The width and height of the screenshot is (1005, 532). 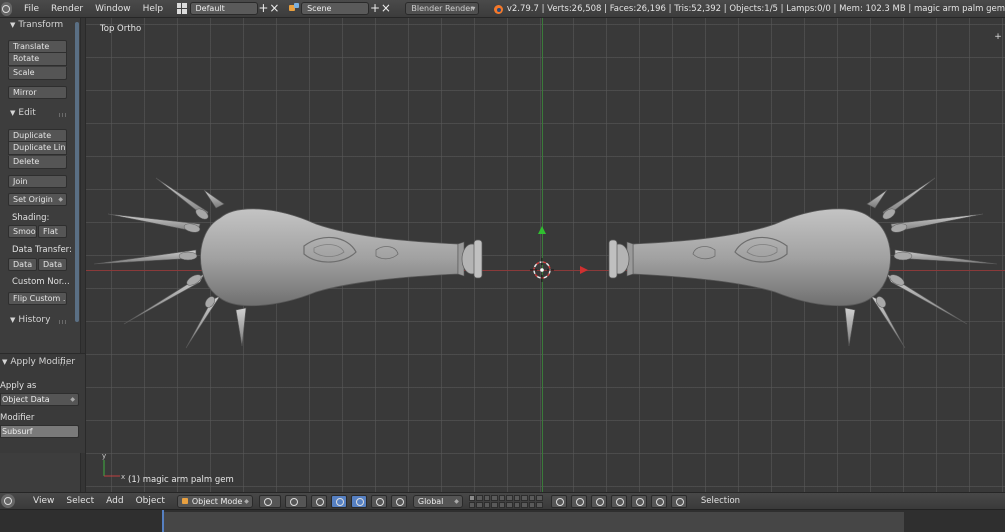 I want to click on remove-scene-button: ×, so click(x=385, y=8).